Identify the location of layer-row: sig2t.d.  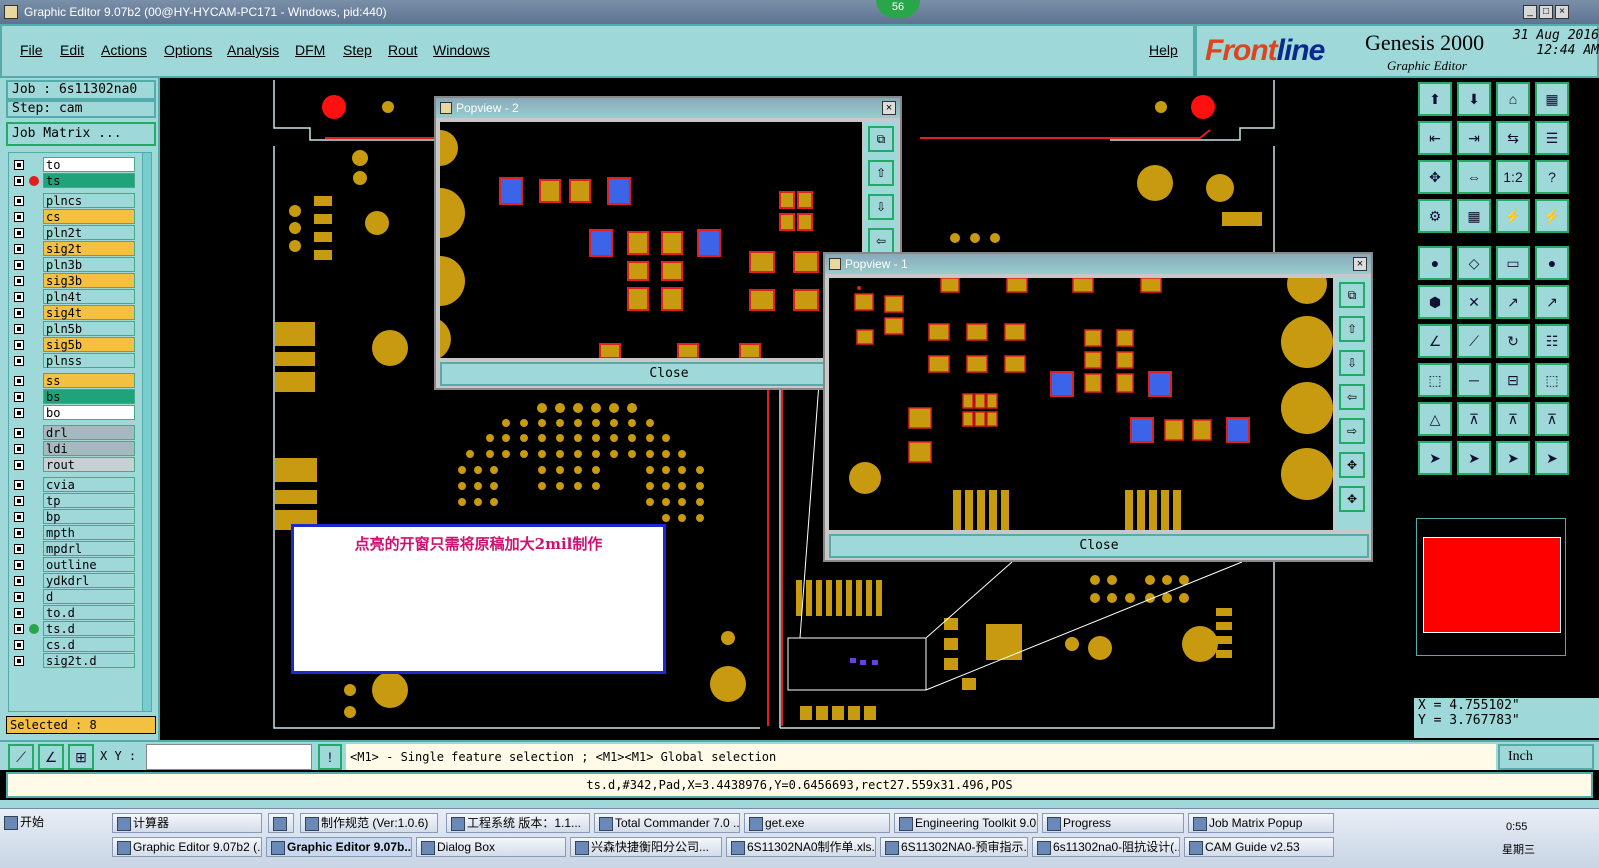
(74, 661).